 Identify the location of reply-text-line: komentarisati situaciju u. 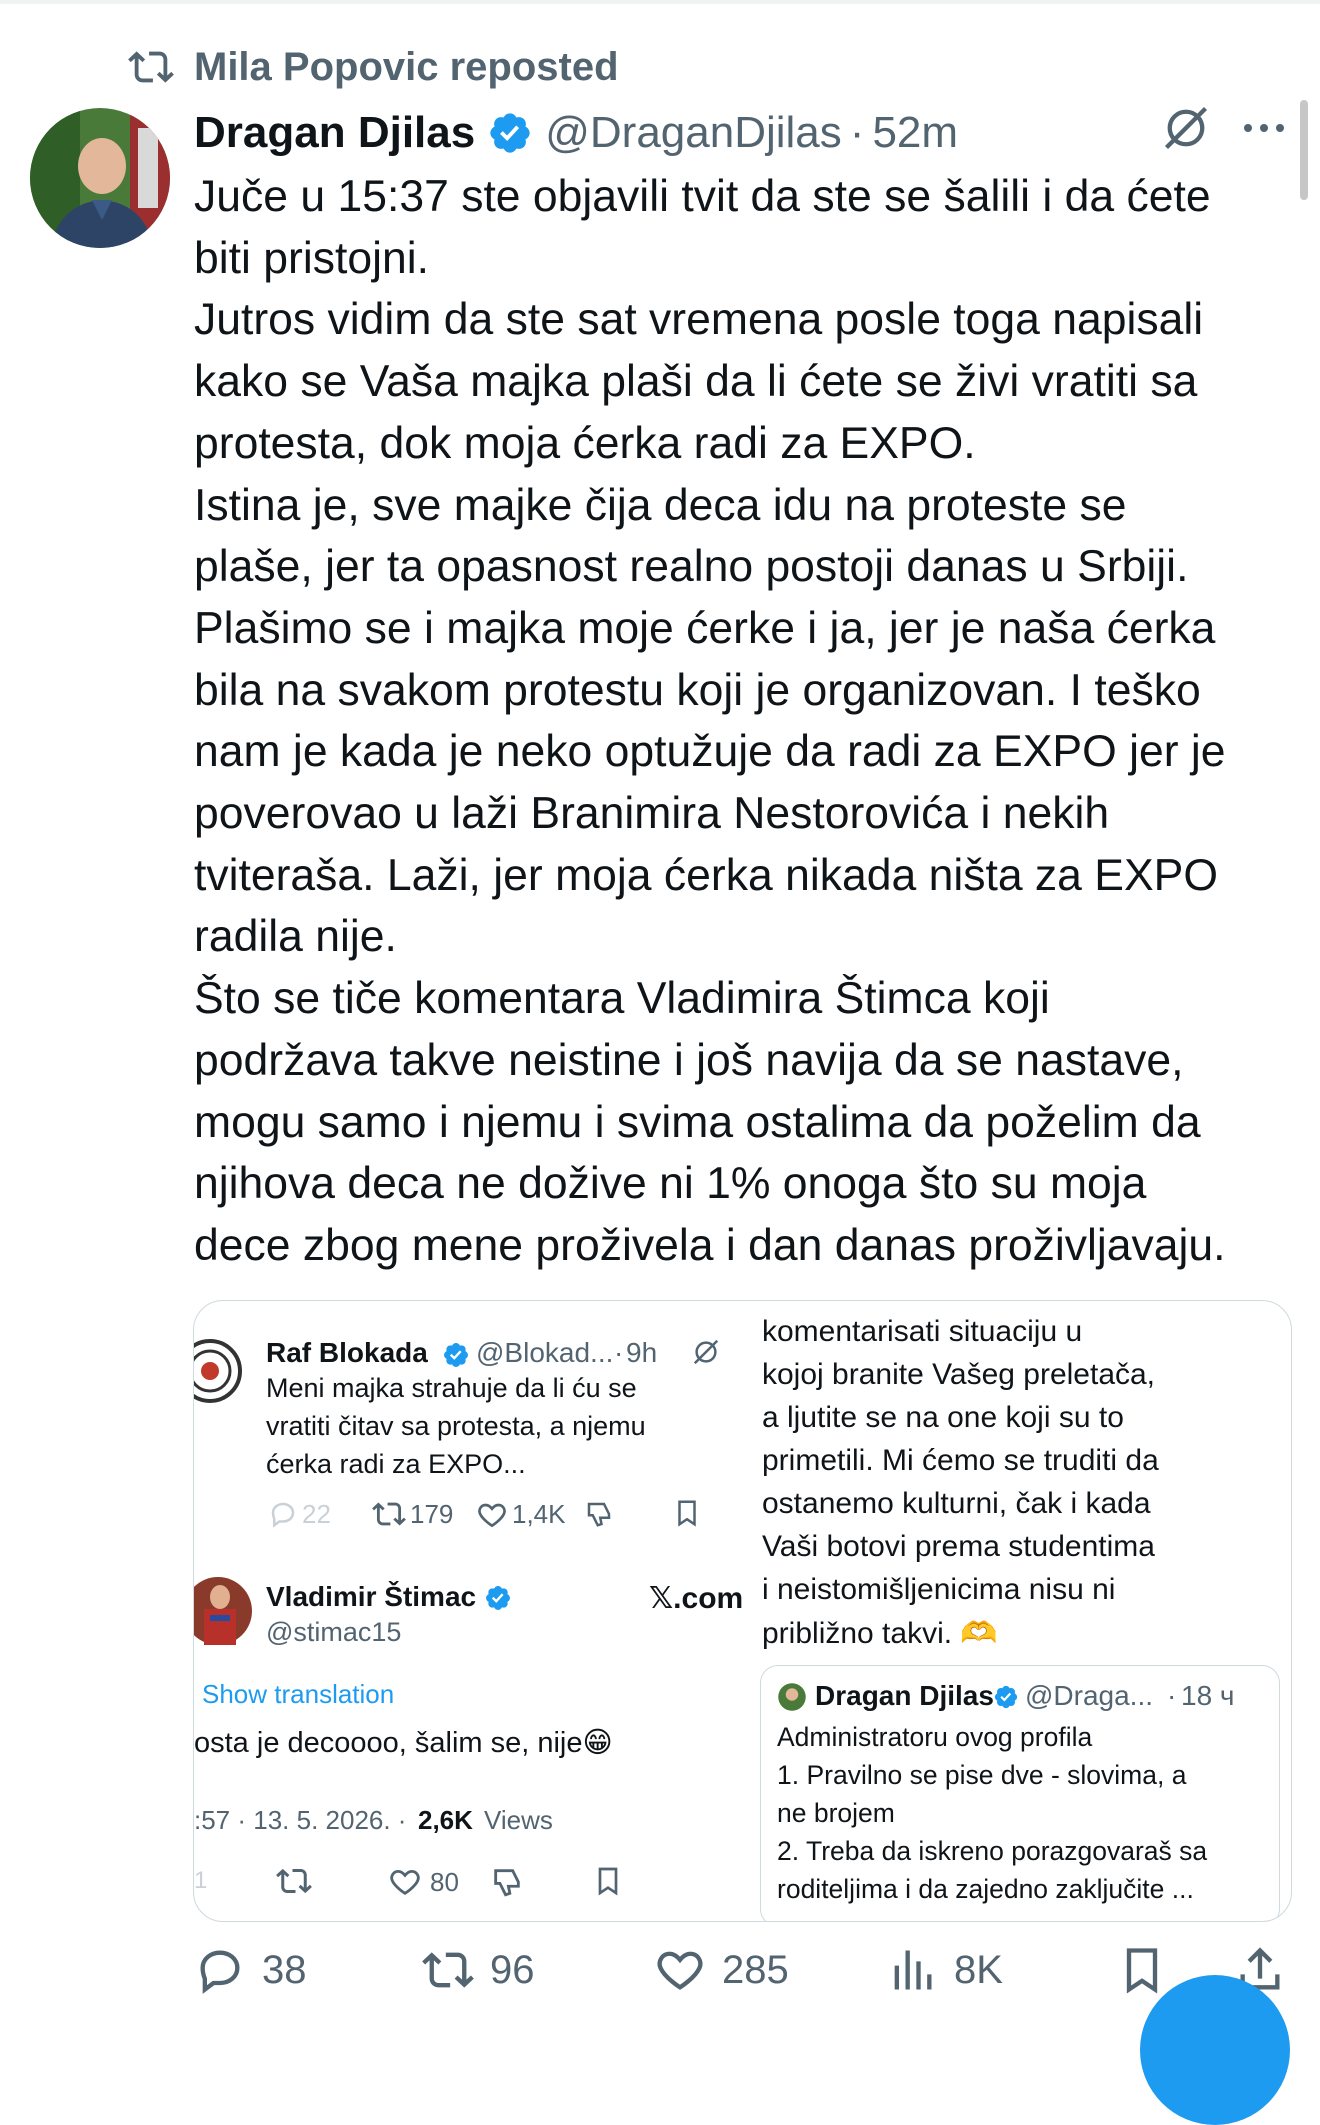
(922, 1331).